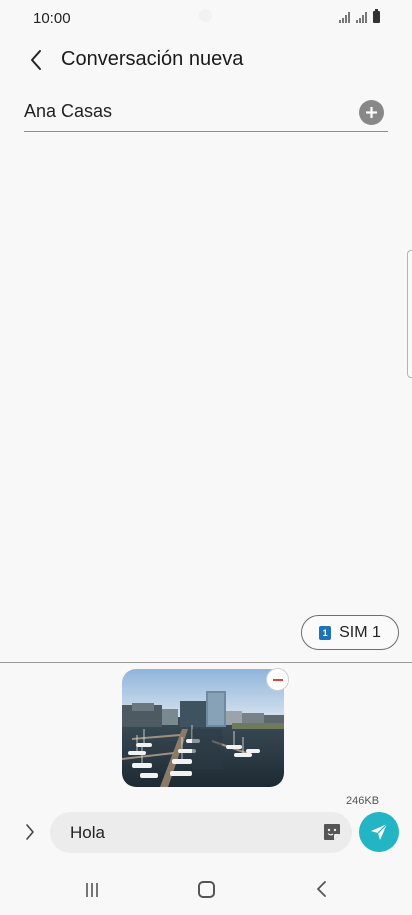 This screenshot has height=915, width=412. I want to click on recents-icon, so click(92, 890).